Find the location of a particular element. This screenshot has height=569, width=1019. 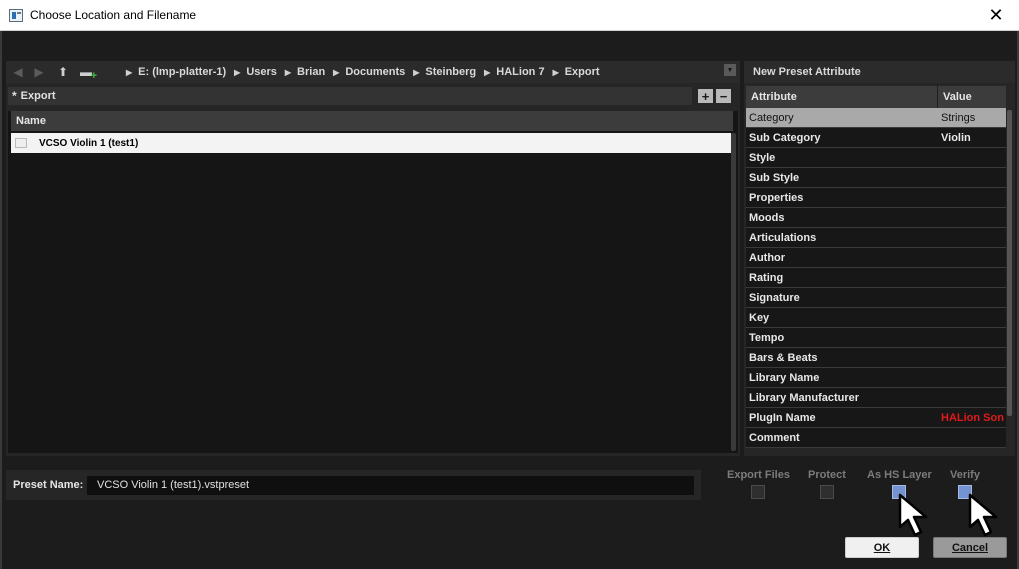

breadcrumb-item: Brian is located at coordinates (311, 72).